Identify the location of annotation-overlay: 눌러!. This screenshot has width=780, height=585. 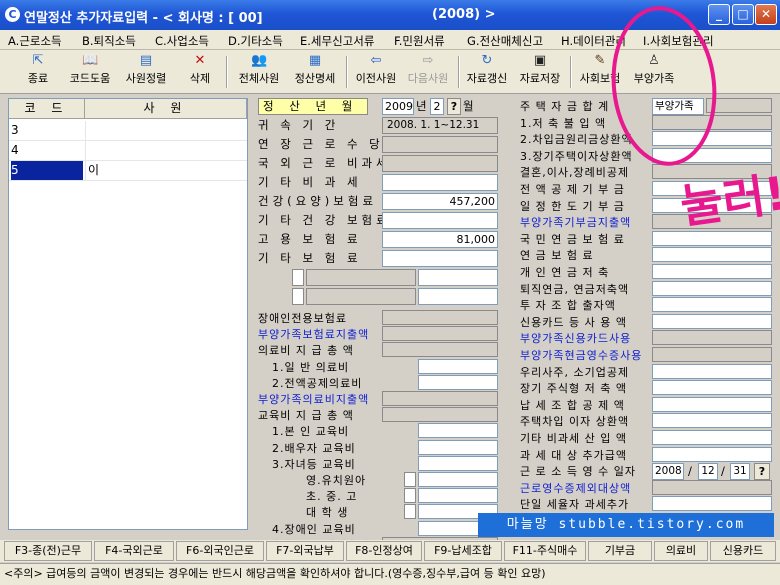
(695, 120).